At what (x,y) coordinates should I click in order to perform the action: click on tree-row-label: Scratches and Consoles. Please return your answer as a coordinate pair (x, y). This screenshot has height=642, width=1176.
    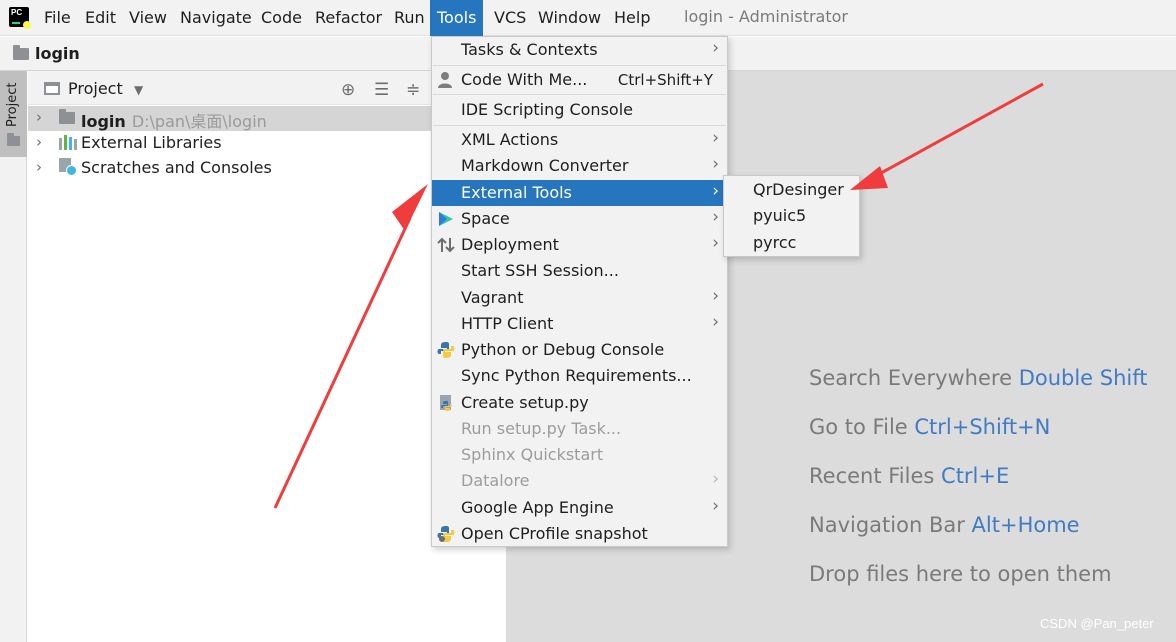
    Looking at the image, I should click on (176, 167).